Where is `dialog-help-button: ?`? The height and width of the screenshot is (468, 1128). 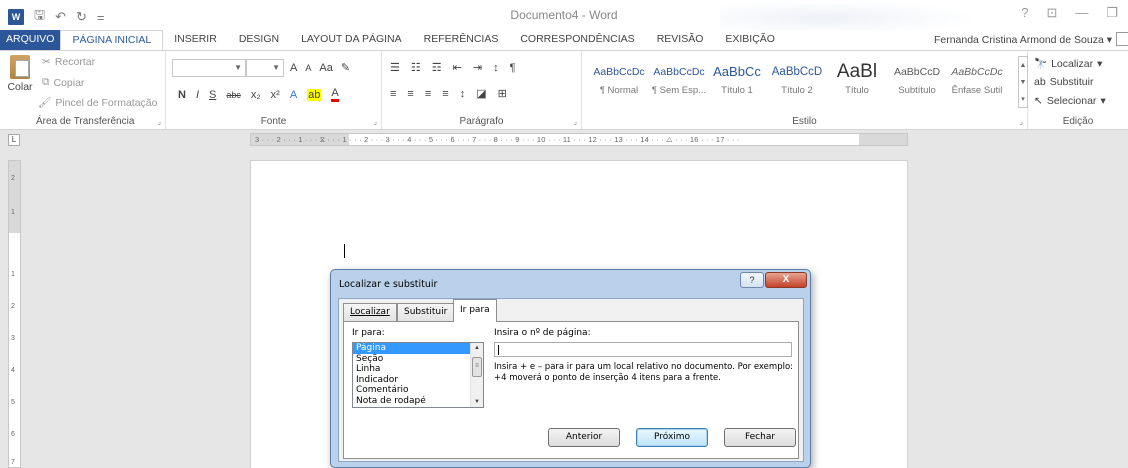 dialog-help-button: ? is located at coordinates (752, 280).